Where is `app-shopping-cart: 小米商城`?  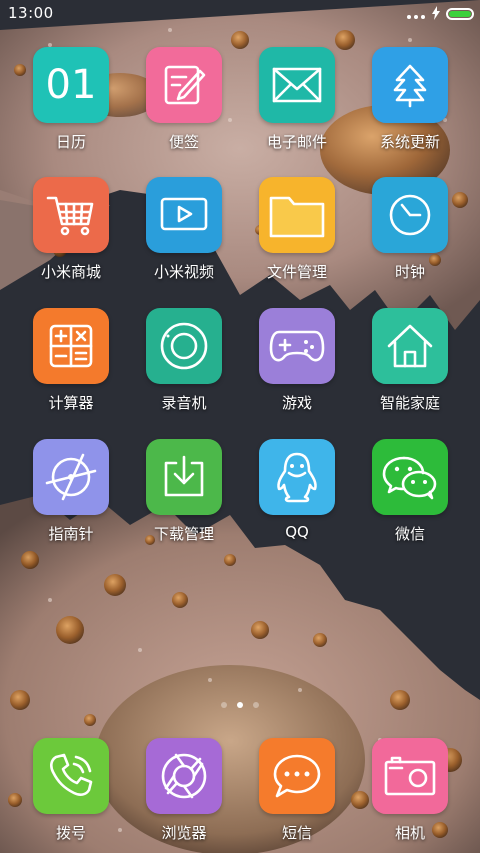
app-shopping-cart: 小米商城 is located at coordinates (71, 229).